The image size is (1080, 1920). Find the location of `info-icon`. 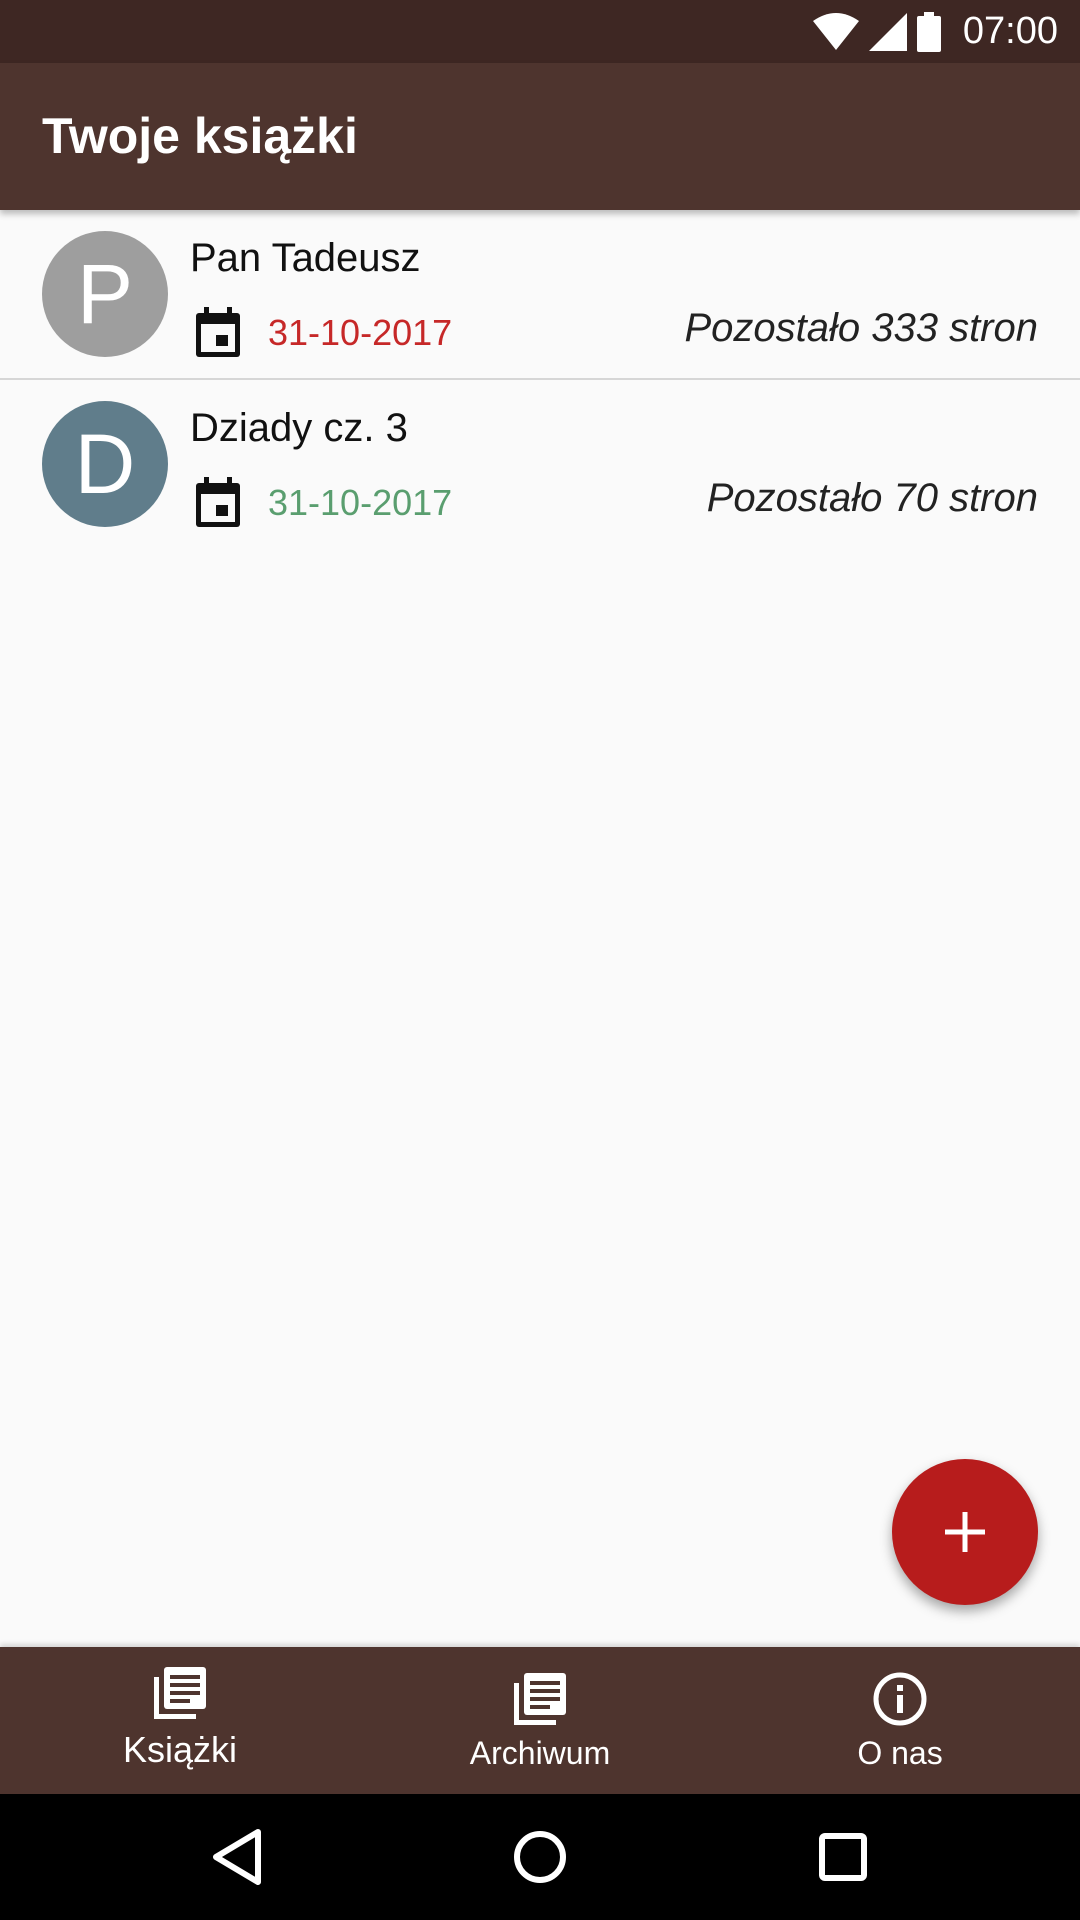

info-icon is located at coordinates (900, 1699).